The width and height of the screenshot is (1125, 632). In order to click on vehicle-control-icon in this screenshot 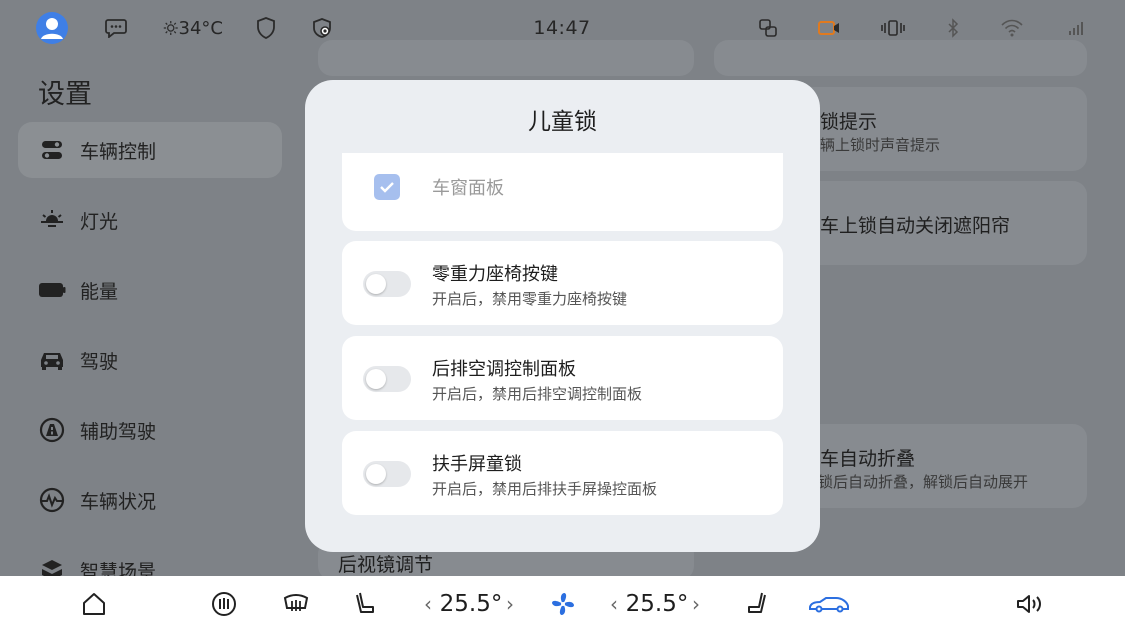, I will do `click(52, 150)`.